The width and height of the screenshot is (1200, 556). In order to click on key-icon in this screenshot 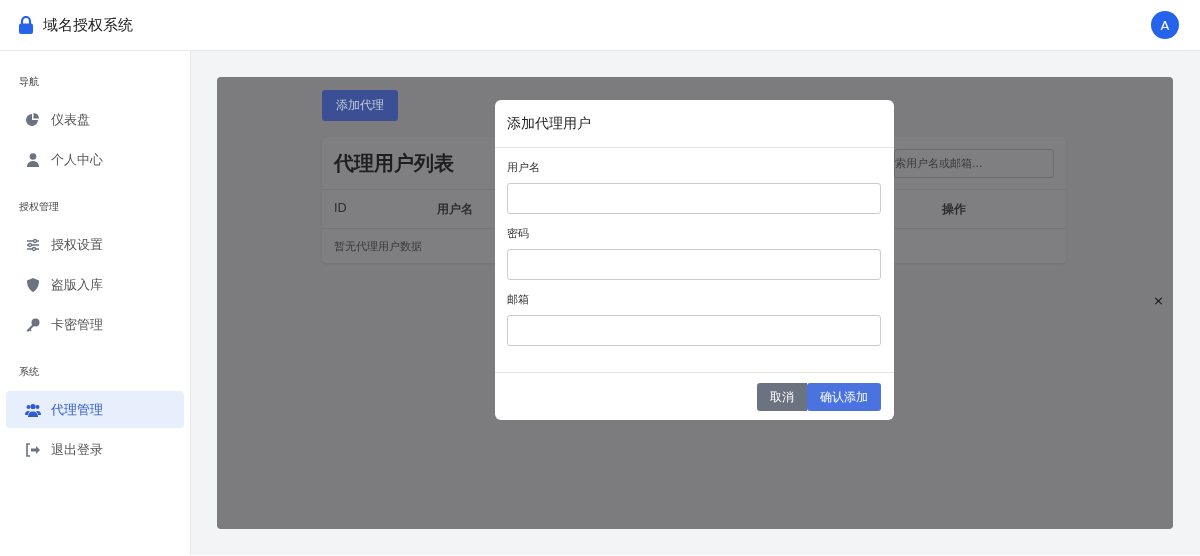, I will do `click(33, 324)`.